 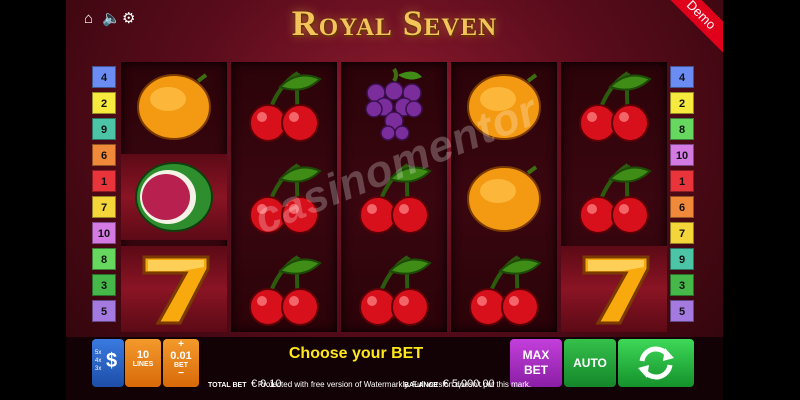 I want to click on ways-label-3: 3x, so click(x=98, y=369).